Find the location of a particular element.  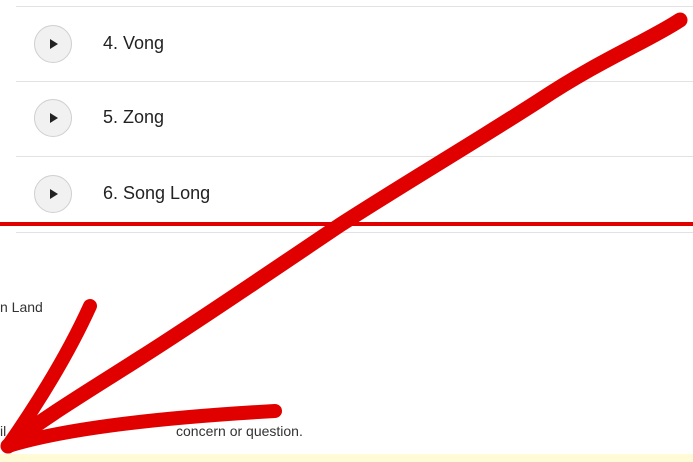

track-title: 5. Zong is located at coordinates (133, 117).